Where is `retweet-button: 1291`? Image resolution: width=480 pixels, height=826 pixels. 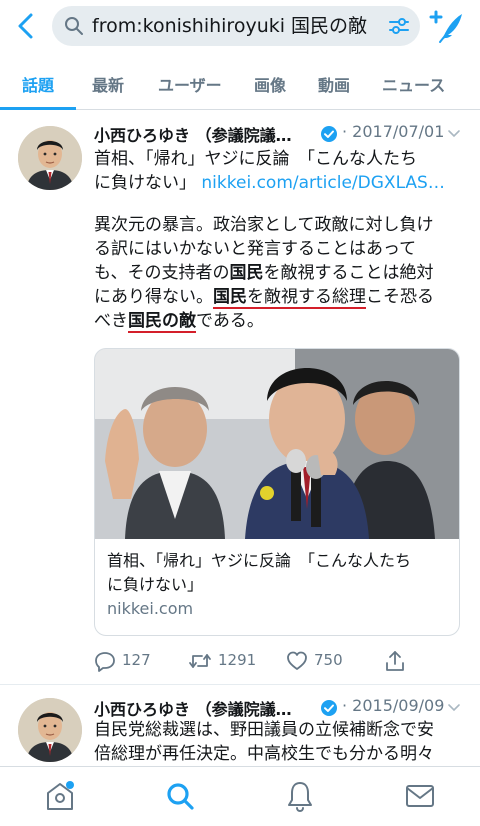
retweet-button: 1291 is located at coordinates (228, 661).